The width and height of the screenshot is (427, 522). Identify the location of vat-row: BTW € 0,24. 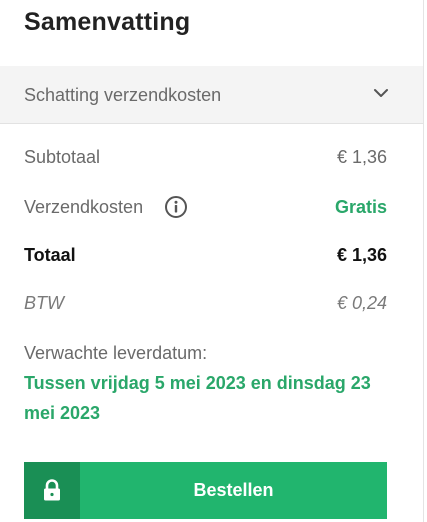
(205, 303).